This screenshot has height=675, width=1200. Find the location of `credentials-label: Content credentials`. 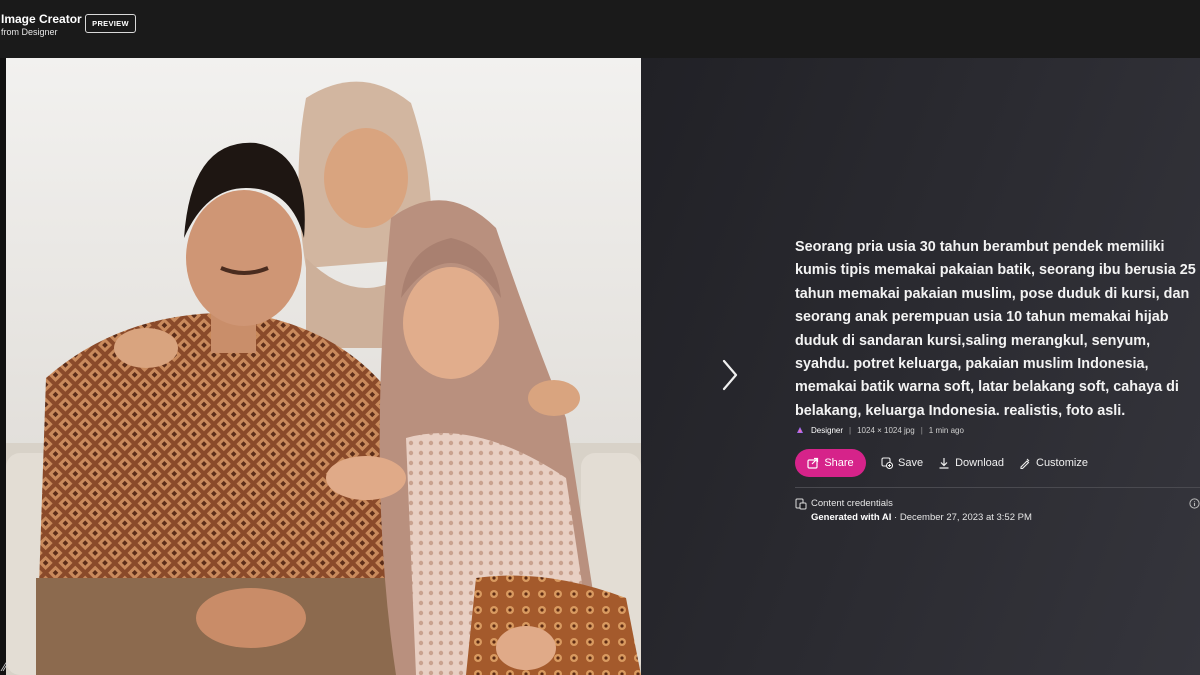

credentials-label: Content credentials is located at coordinates (852, 503).